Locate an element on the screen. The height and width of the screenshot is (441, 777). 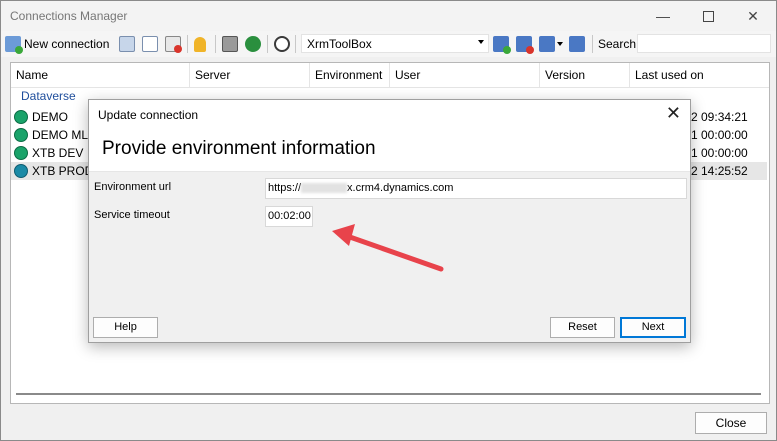
help-button: Help is located at coordinates (125, 327).